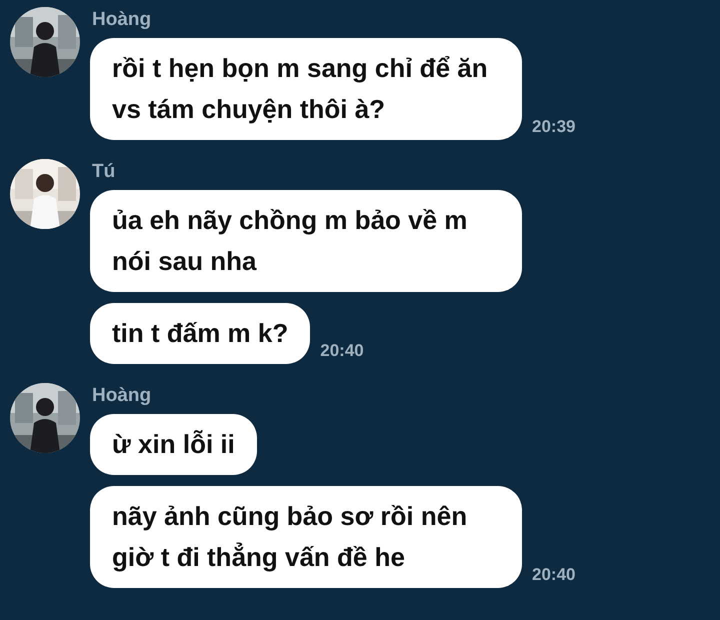  What do you see at coordinates (306, 537) in the screenshot?
I see `message-bubble: nãy ảnh cũng bảo sơ rồi nên giờ t đi thẳng vấn đề he` at bounding box center [306, 537].